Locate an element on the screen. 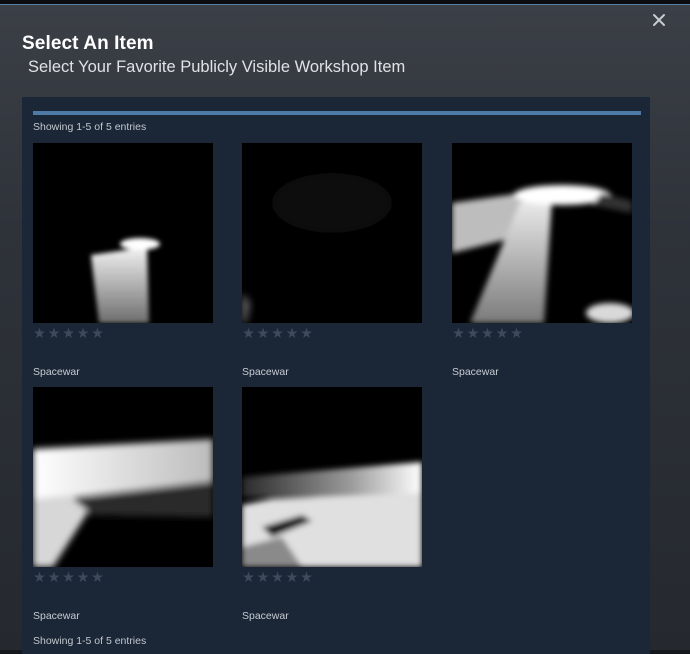  workshop-item-3: ★★★★★ Spacewar is located at coordinates (542, 260).